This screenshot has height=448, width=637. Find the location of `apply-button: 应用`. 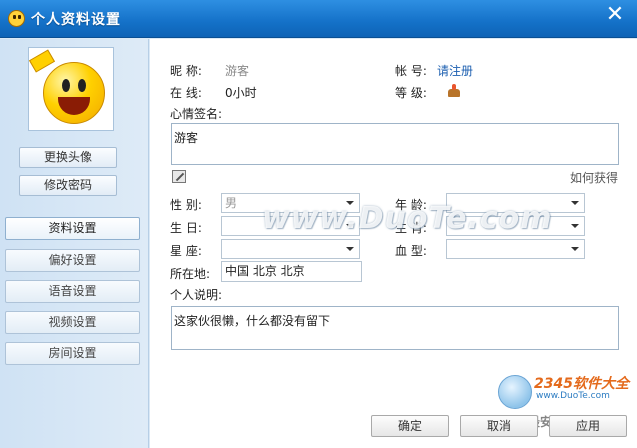

apply-button: 应用 is located at coordinates (588, 426).